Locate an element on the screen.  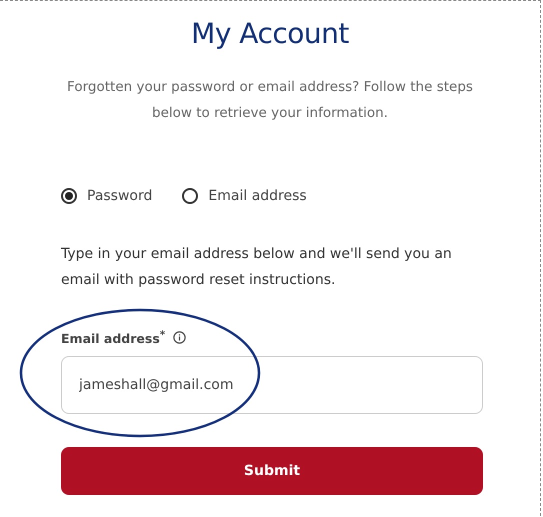
submit-button: Submit is located at coordinates (272, 471).